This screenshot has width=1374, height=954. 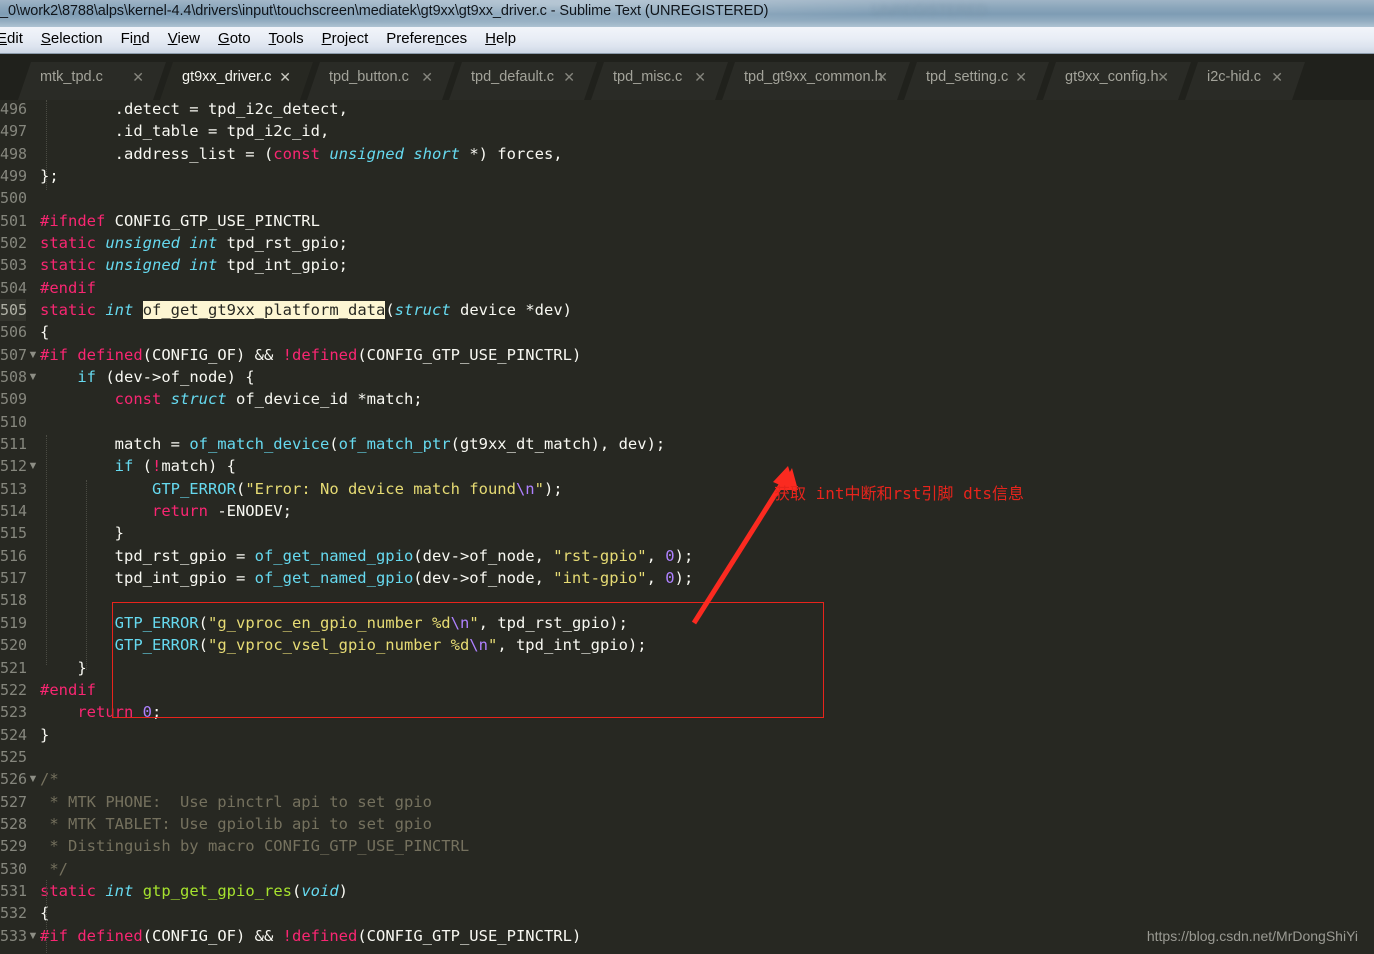 What do you see at coordinates (14, 935) in the screenshot?
I see `line-number: 533` at bounding box center [14, 935].